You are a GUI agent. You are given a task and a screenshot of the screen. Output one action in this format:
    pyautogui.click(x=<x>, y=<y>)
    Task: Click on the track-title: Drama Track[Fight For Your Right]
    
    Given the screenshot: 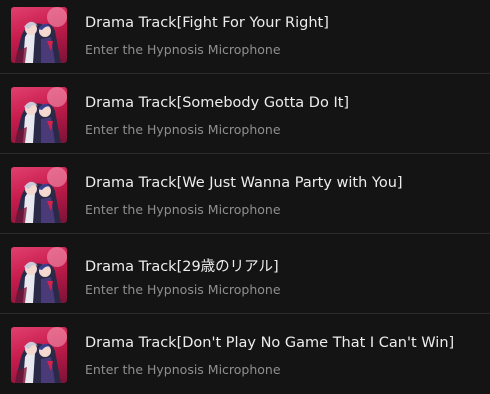 What is the action you would take?
    pyautogui.click(x=207, y=23)
    